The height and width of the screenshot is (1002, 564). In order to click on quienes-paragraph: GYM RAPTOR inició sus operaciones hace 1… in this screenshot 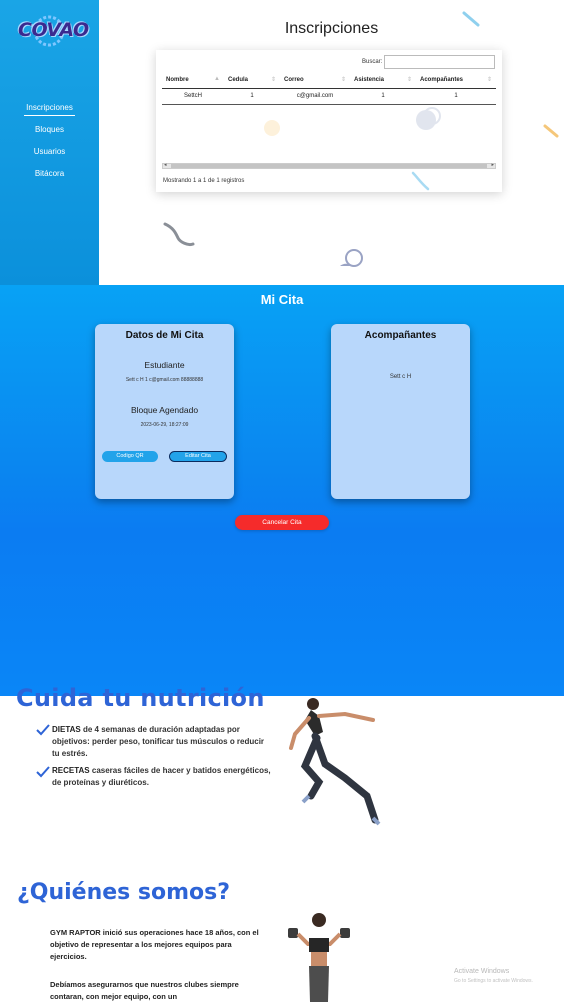, I will do `click(154, 944)`.